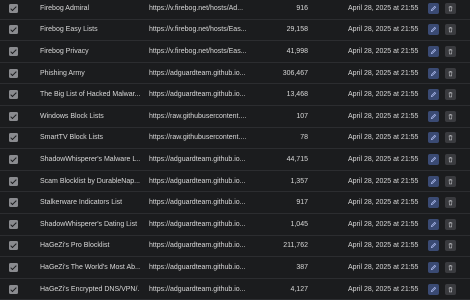 The height and width of the screenshot is (300, 470). I want to click on rule-count: 4,127, so click(299, 289).